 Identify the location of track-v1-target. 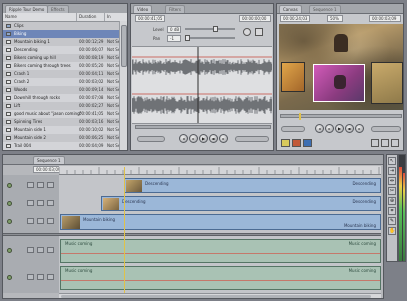
(30, 221).